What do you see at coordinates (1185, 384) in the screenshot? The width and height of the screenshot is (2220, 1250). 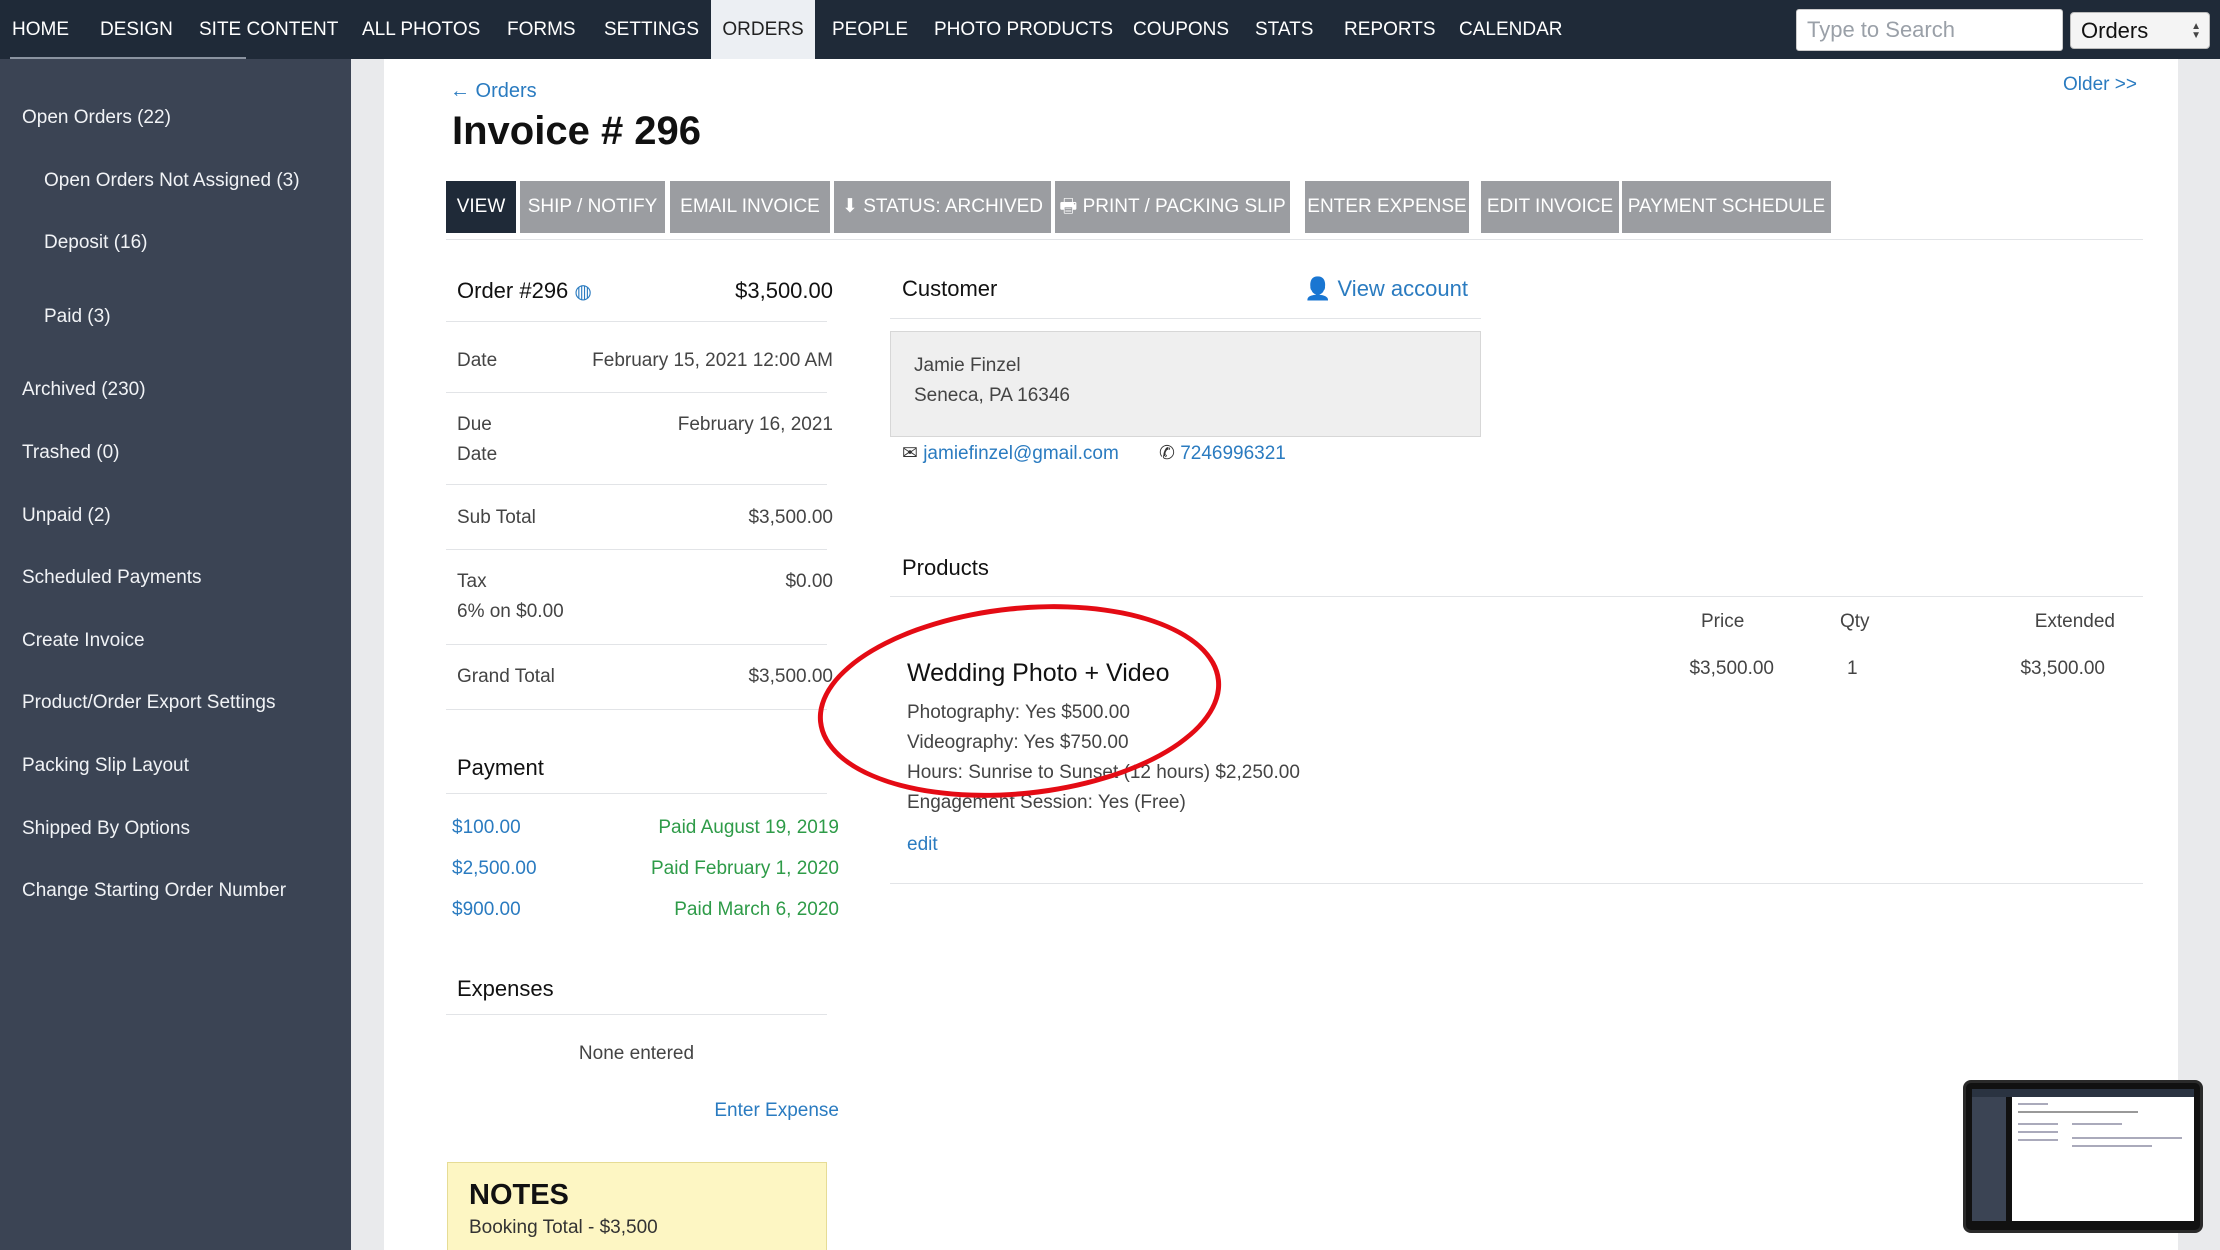 I see `customer-address-box: Jamie Finzel Seneca, PA 16346` at bounding box center [1185, 384].